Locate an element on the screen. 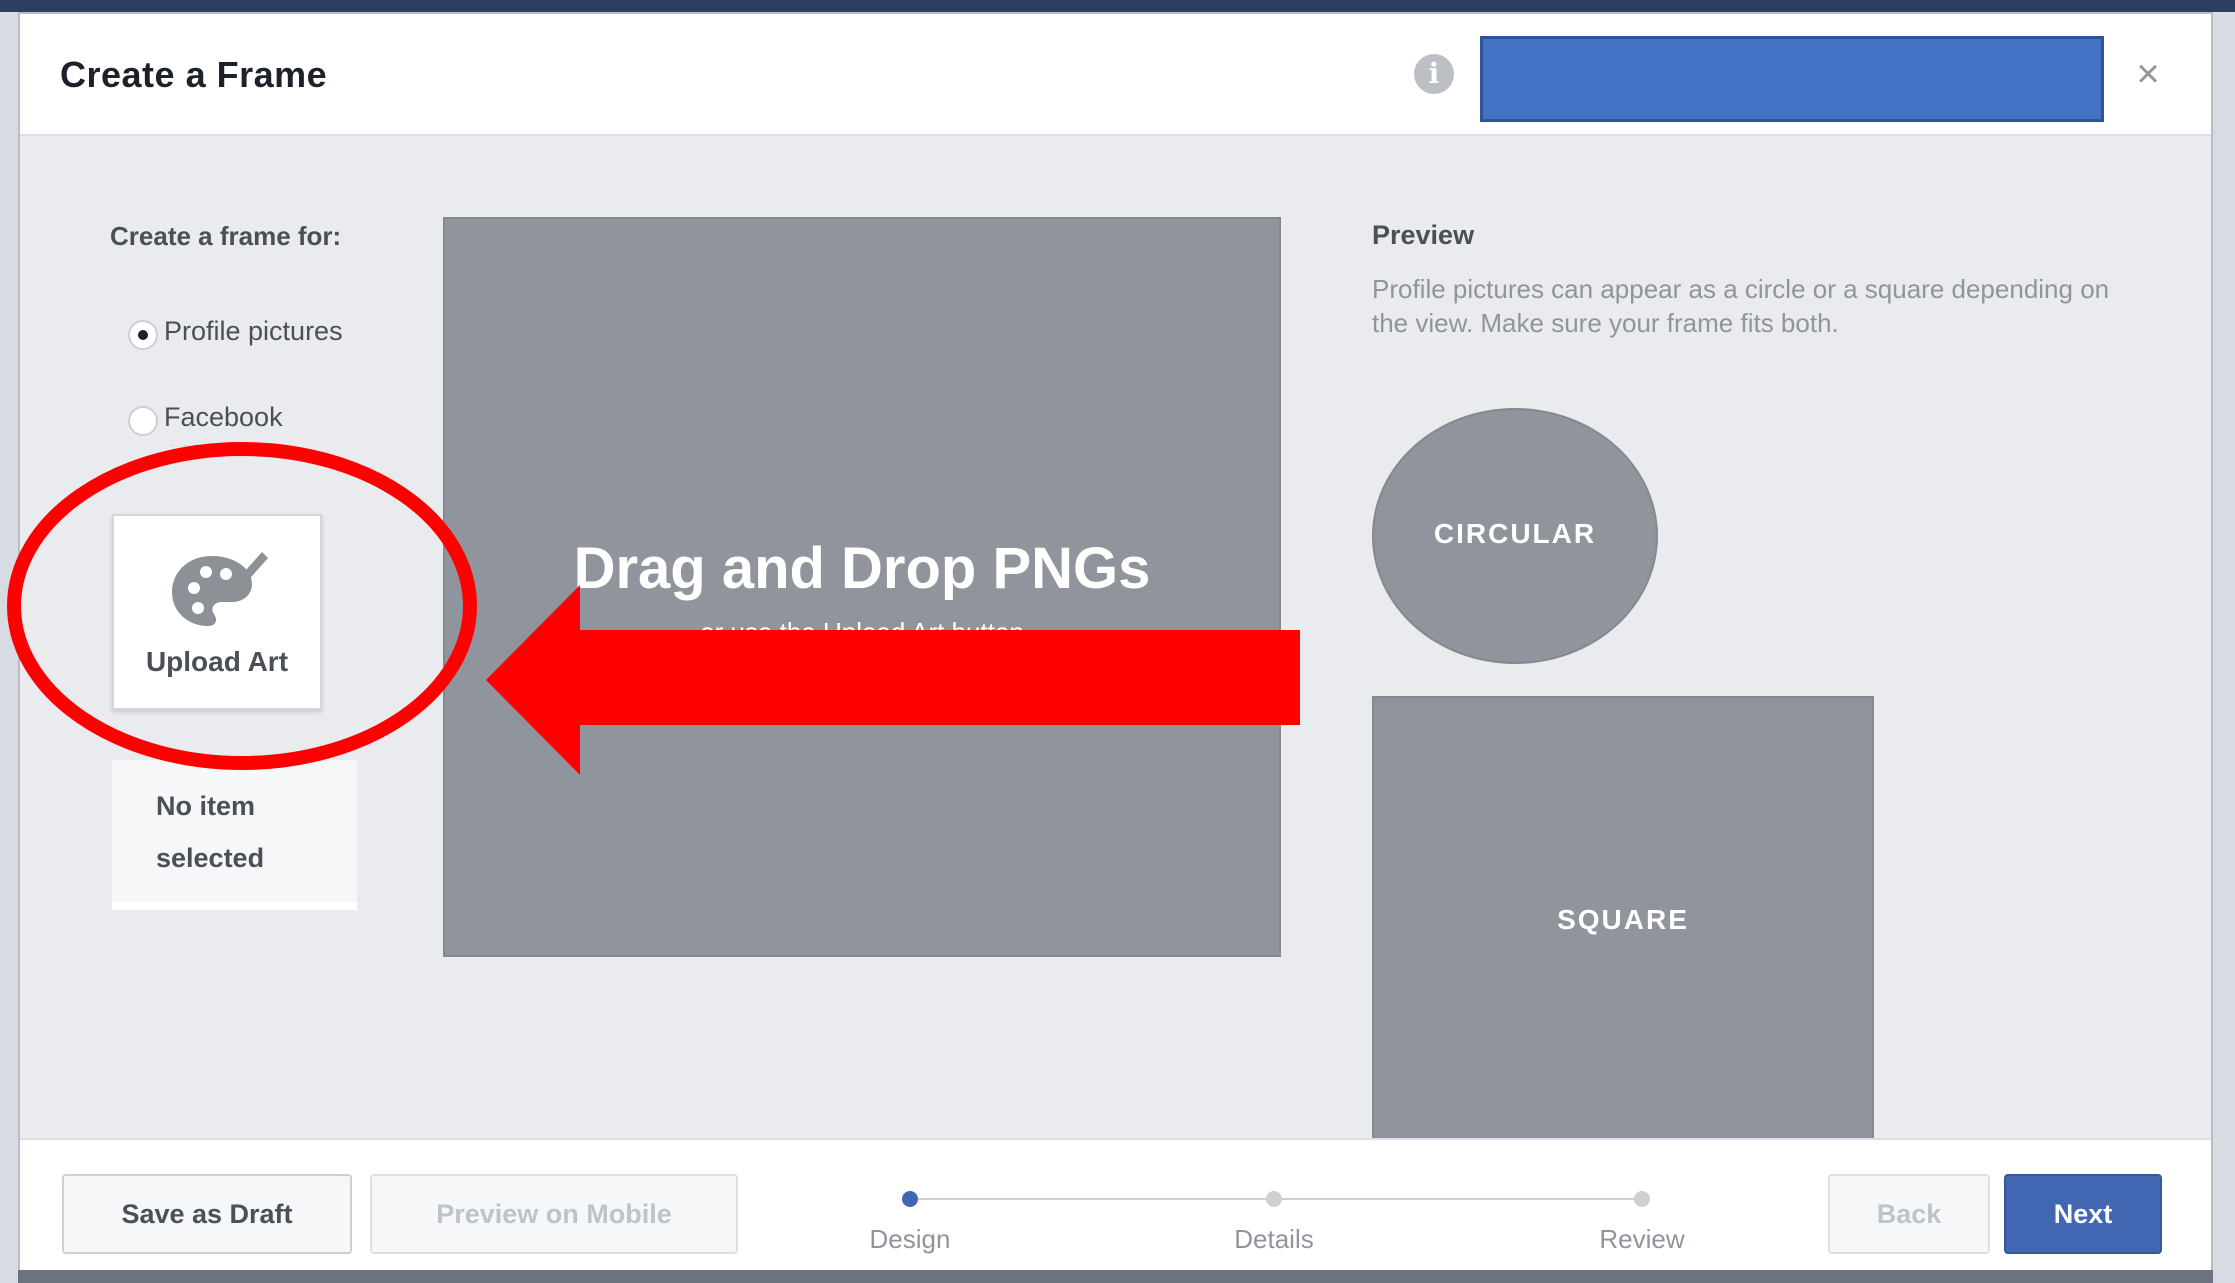 This screenshot has width=2235, height=1283. selected-item-panel: No item selected is located at coordinates (234, 835).